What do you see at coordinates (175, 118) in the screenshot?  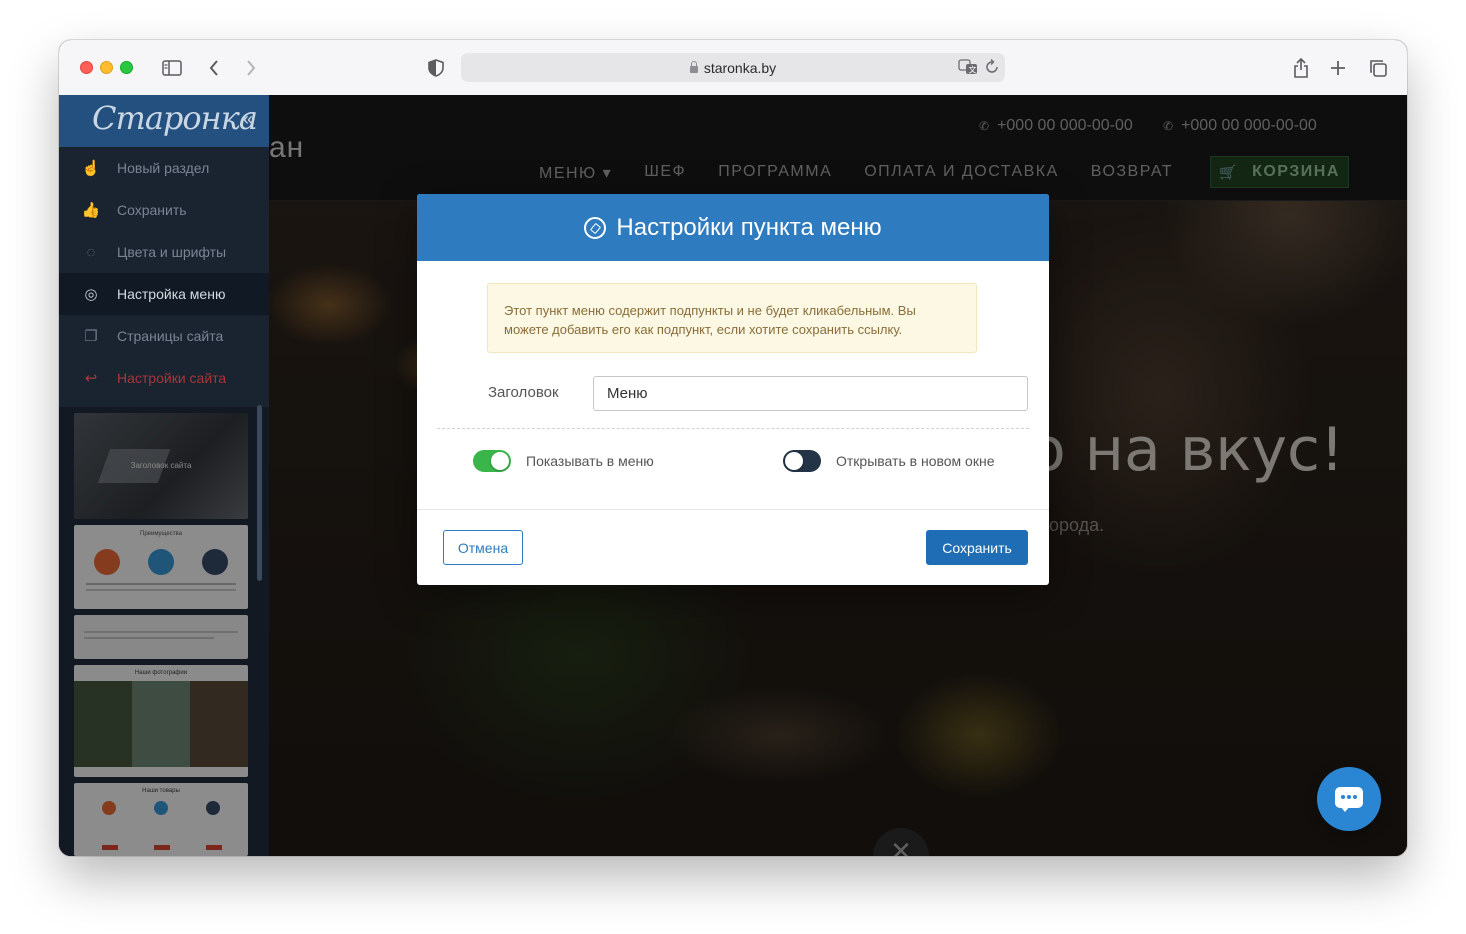 I see `logo-text: Старонка` at bounding box center [175, 118].